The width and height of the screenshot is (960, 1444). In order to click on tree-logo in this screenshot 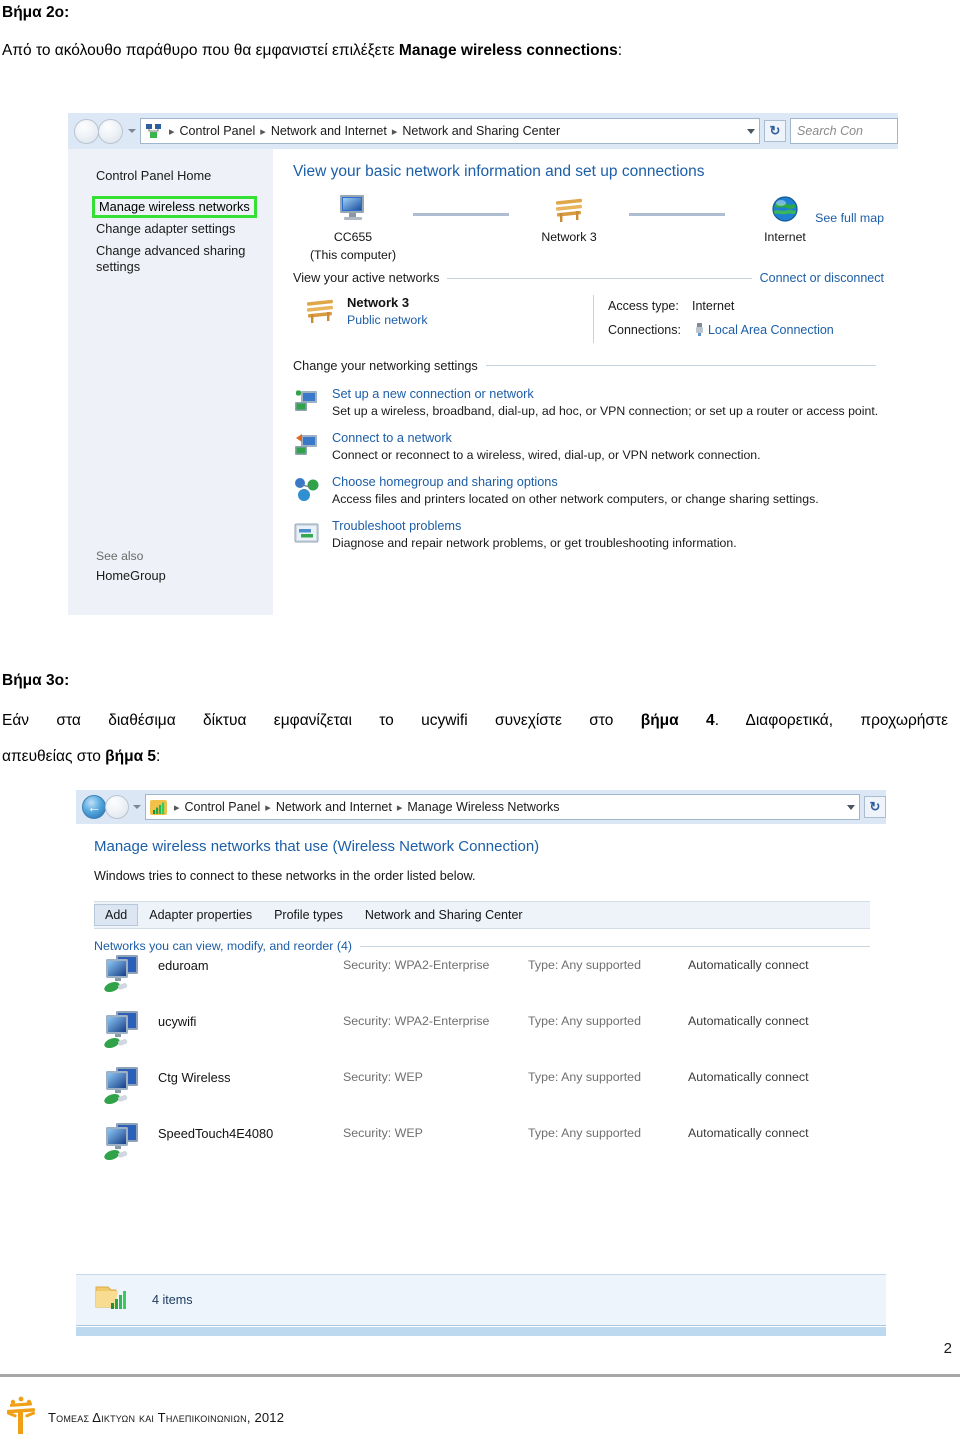, I will do `click(21, 1417)`.